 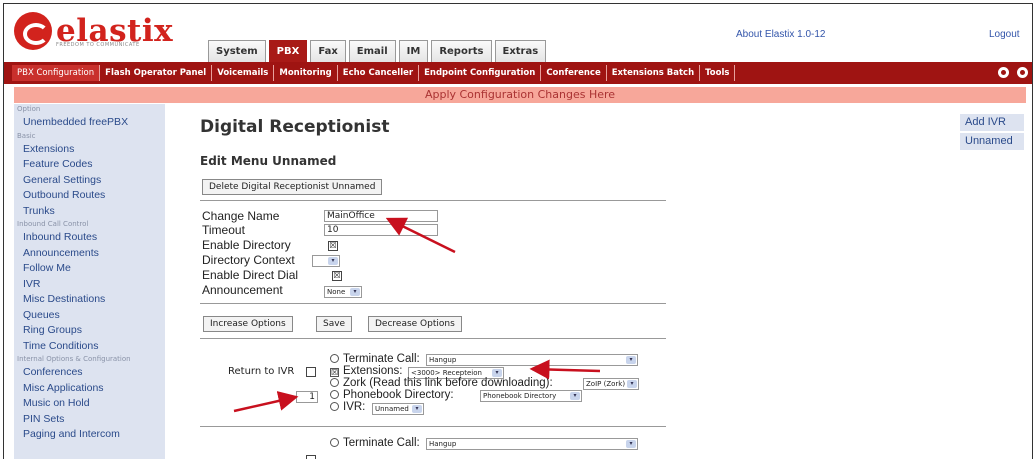 What do you see at coordinates (261, 371) in the screenshot?
I see `return-to-ivr-label: Return to IVR` at bounding box center [261, 371].